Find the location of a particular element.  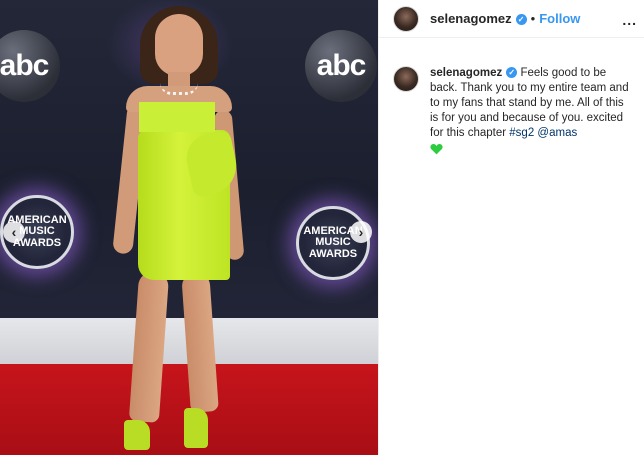

green-heart-icon is located at coordinates (436, 149).